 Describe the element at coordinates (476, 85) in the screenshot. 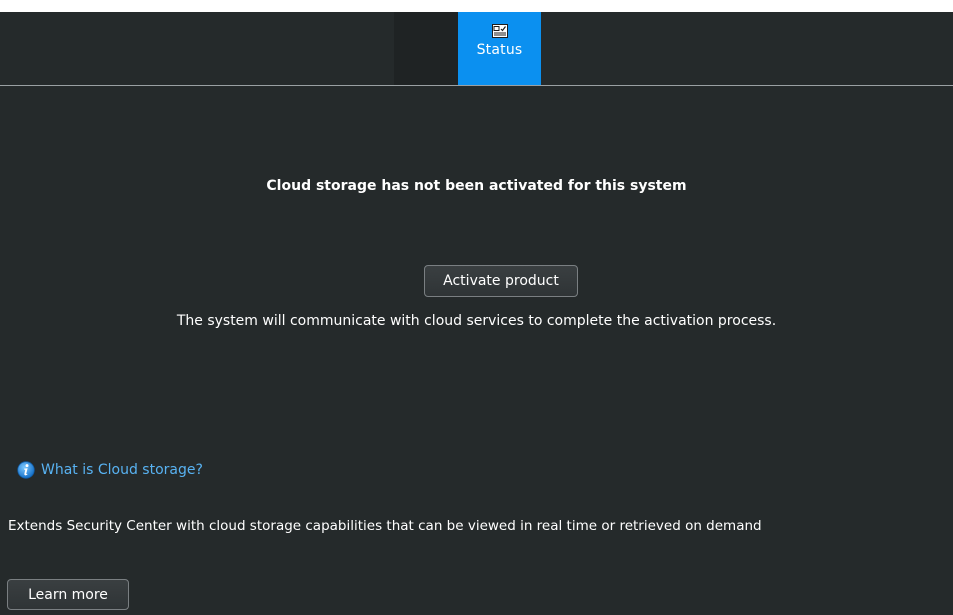

I see `header-divider` at that location.